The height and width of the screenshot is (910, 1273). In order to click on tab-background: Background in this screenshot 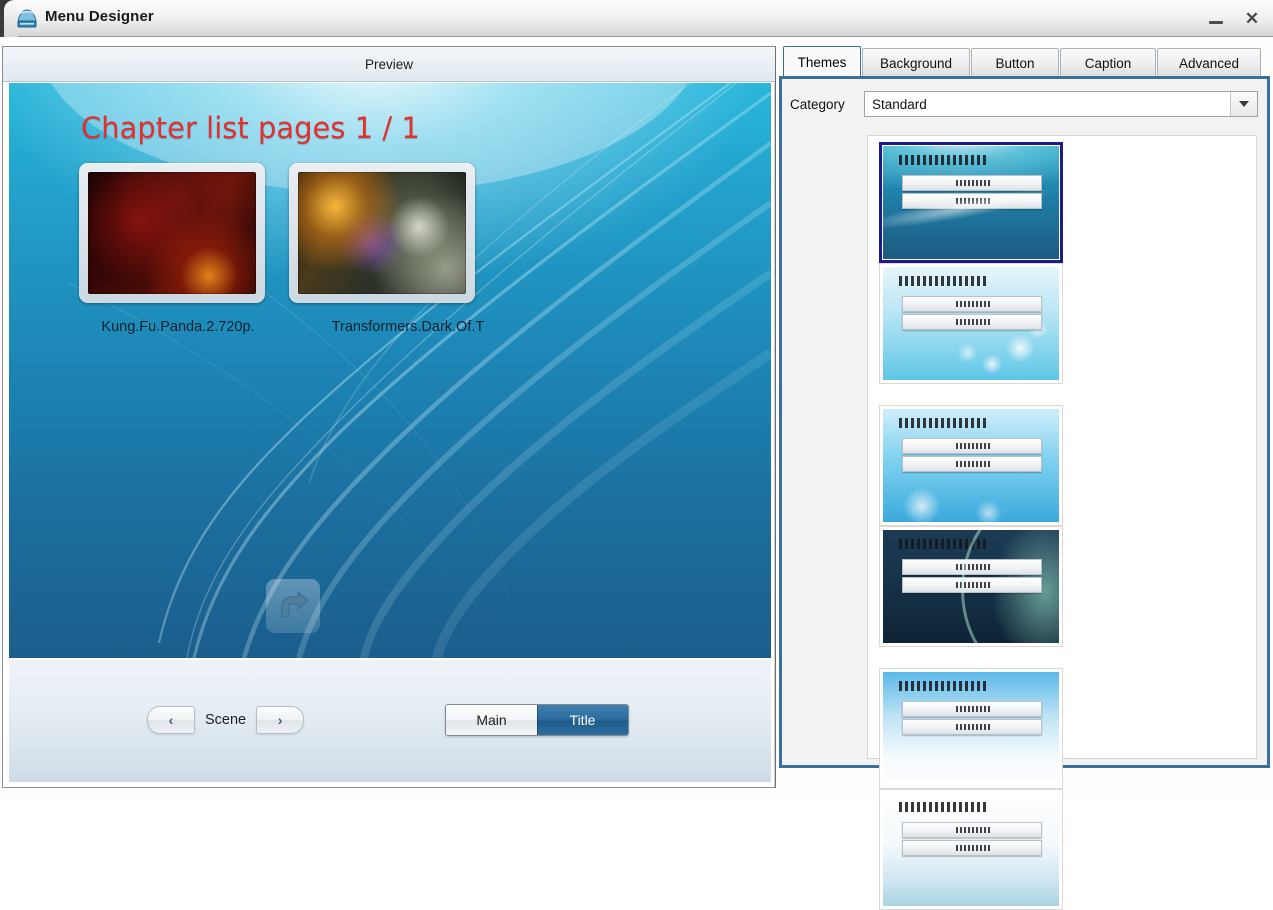, I will do `click(916, 63)`.